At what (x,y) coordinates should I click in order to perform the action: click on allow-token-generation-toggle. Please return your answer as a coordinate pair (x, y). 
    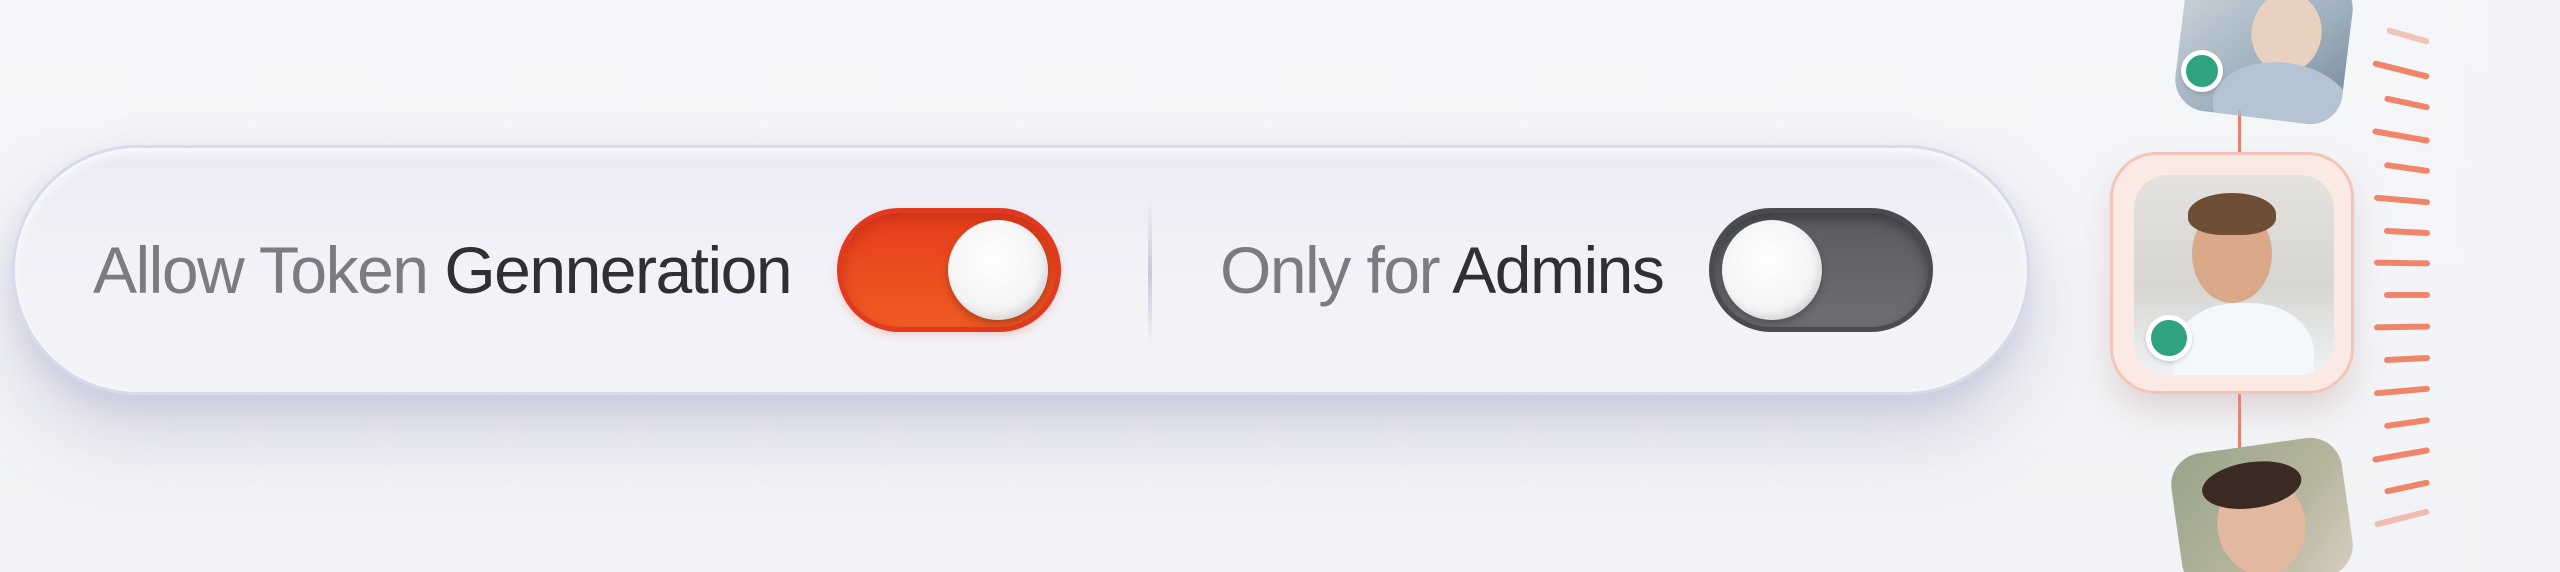
    Looking at the image, I should click on (949, 270).